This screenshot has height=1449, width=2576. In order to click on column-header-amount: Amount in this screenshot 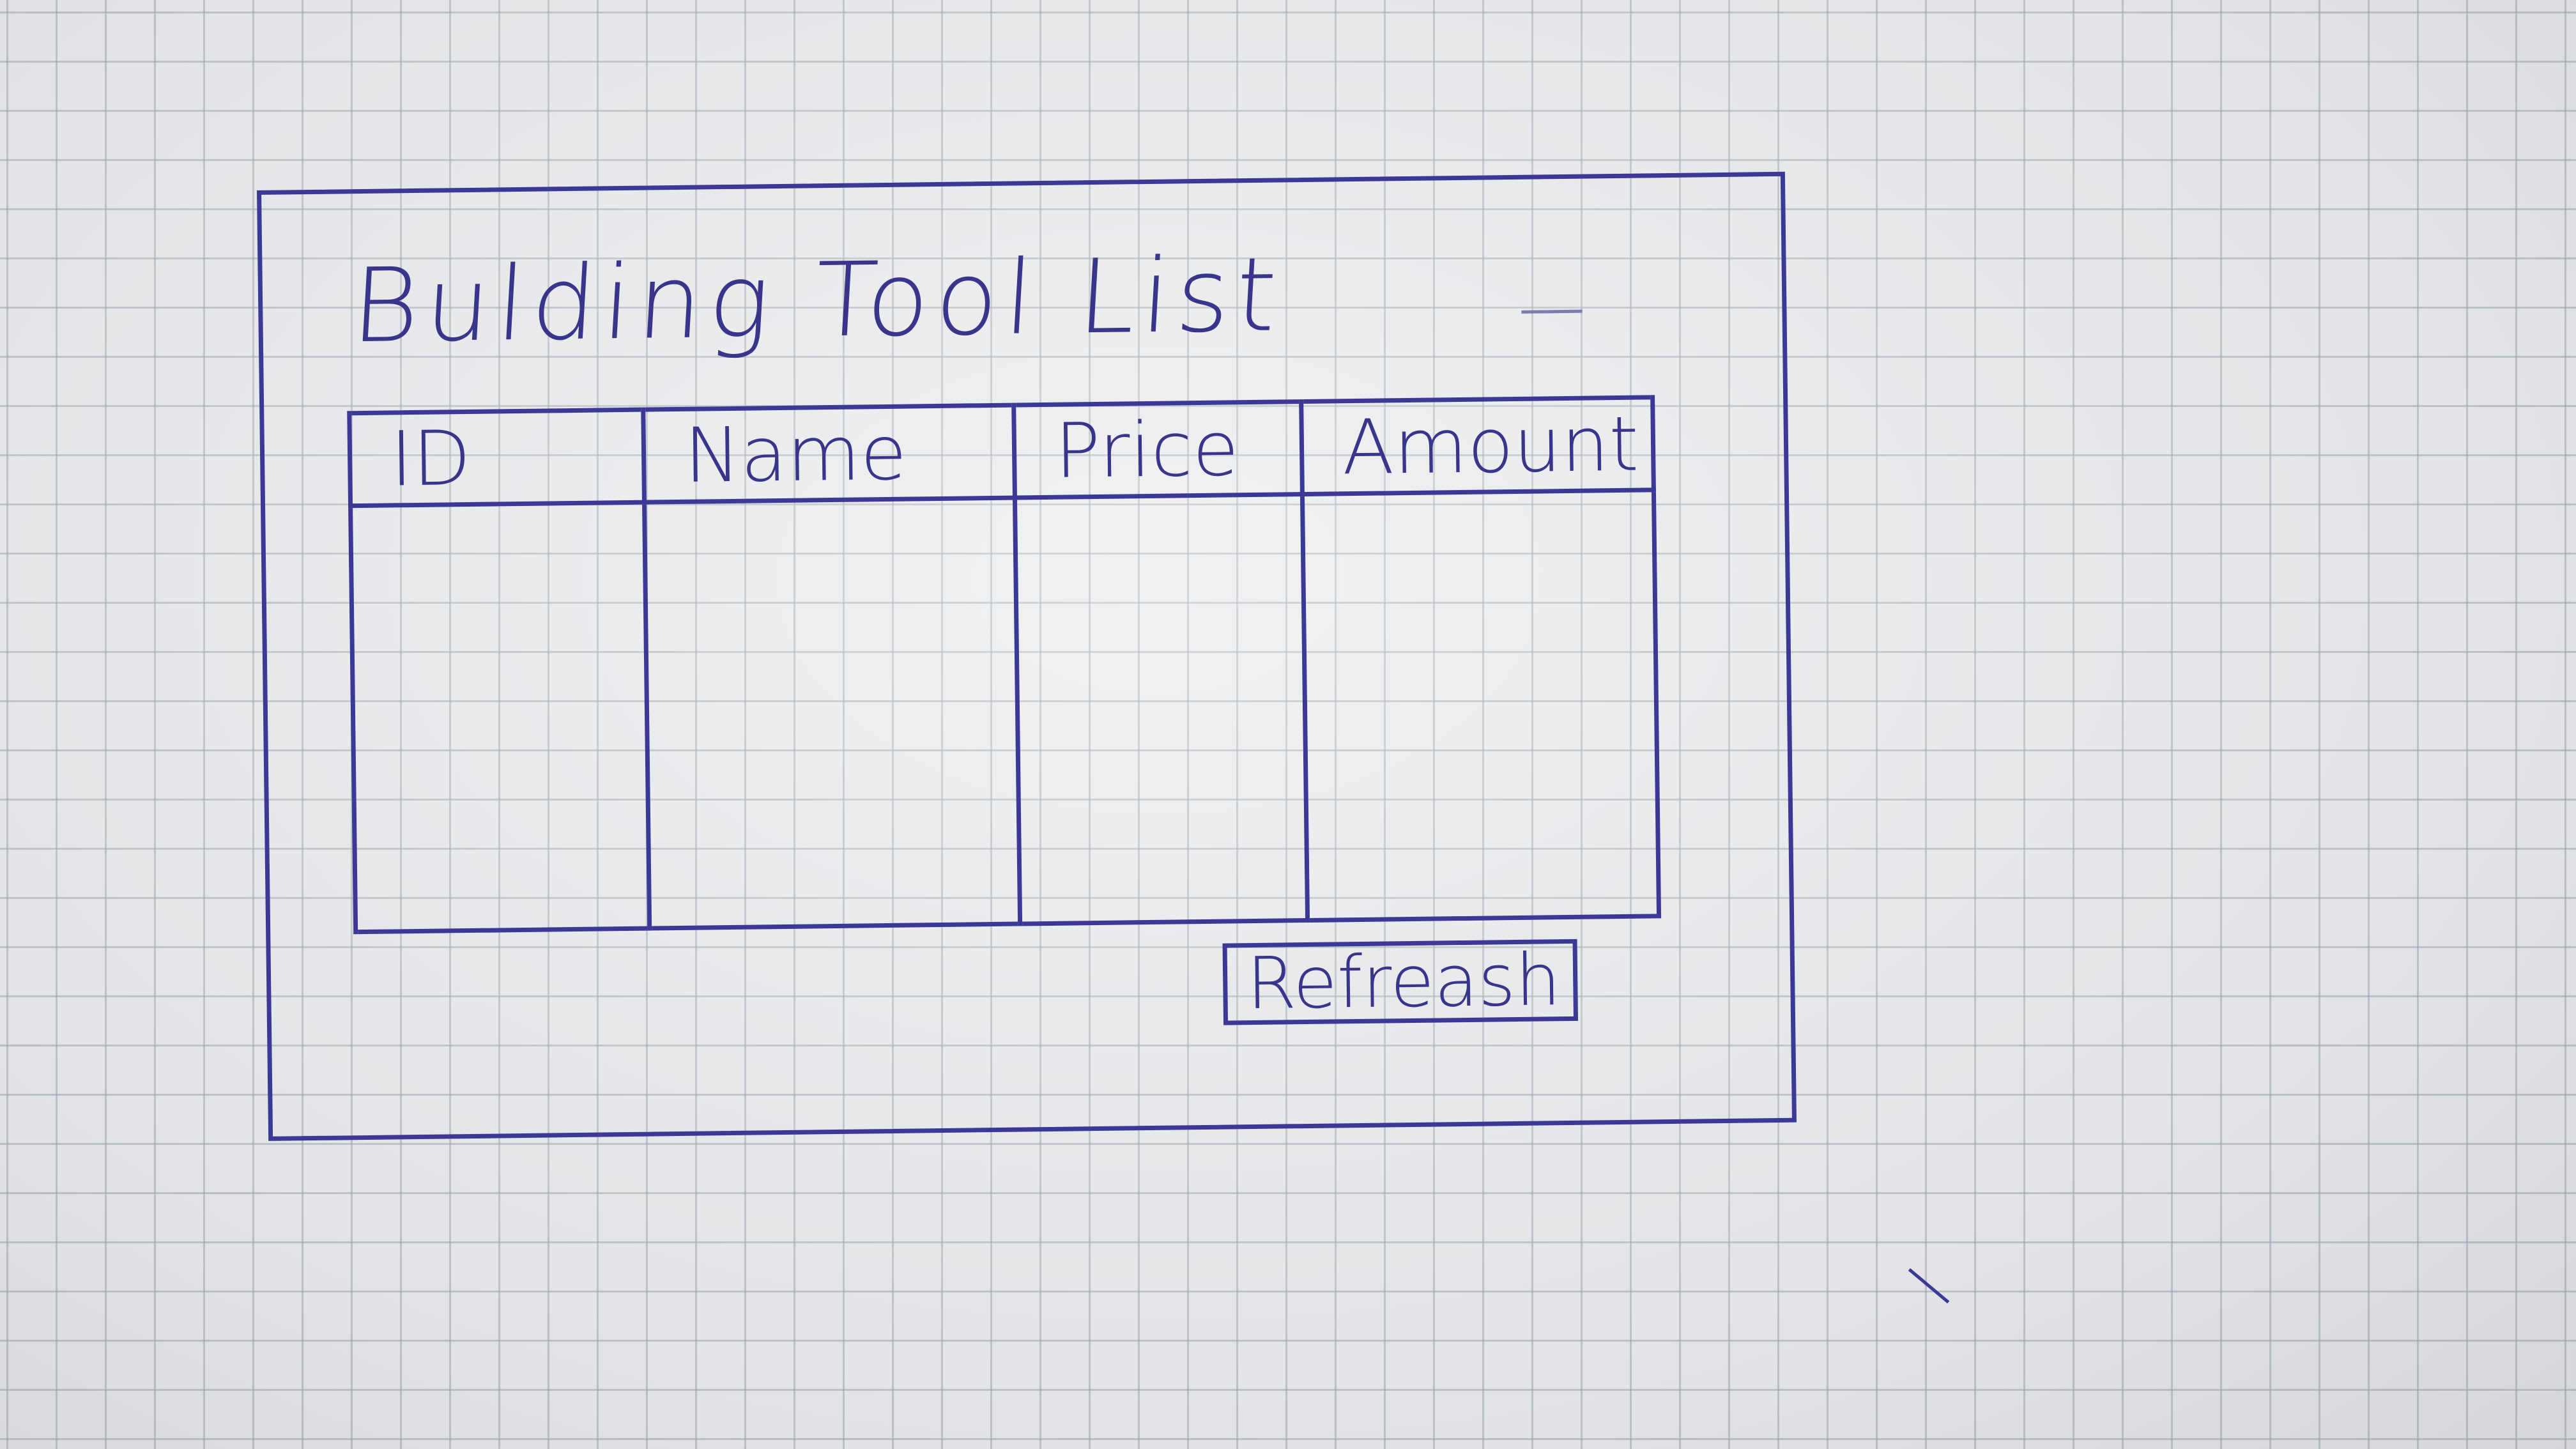, I will do `click(1477, 445)`.